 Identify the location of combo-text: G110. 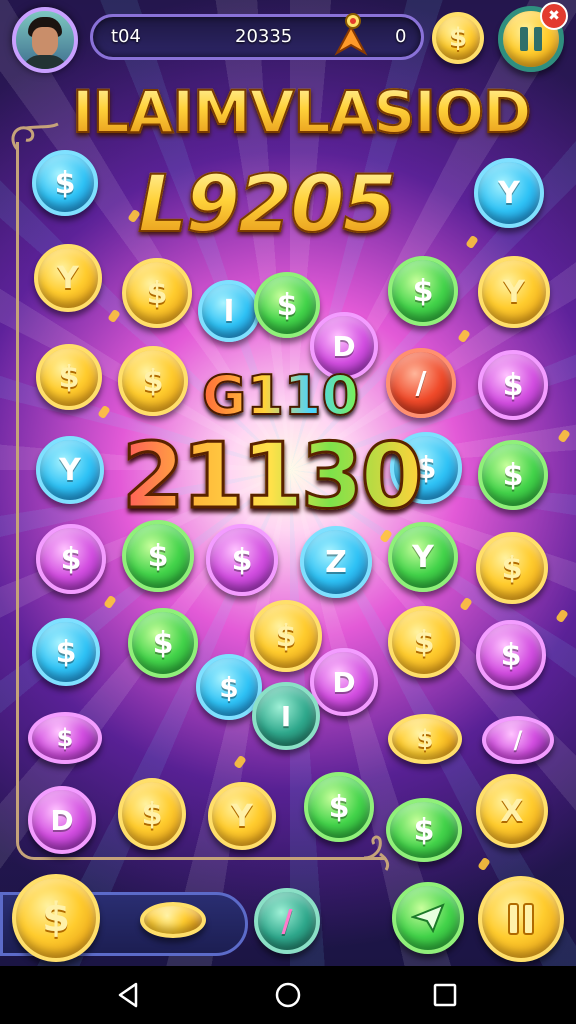
(280, 395).